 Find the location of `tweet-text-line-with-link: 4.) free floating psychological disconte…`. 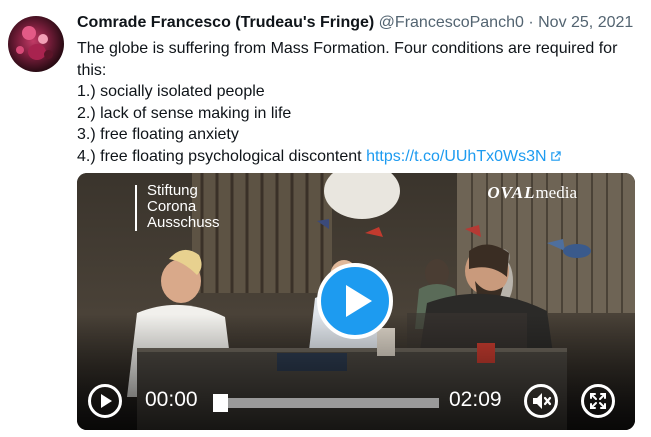

tweet-text-line-with-link: 4.) free floating psychological disconte… is located at coordinates (357, 157).